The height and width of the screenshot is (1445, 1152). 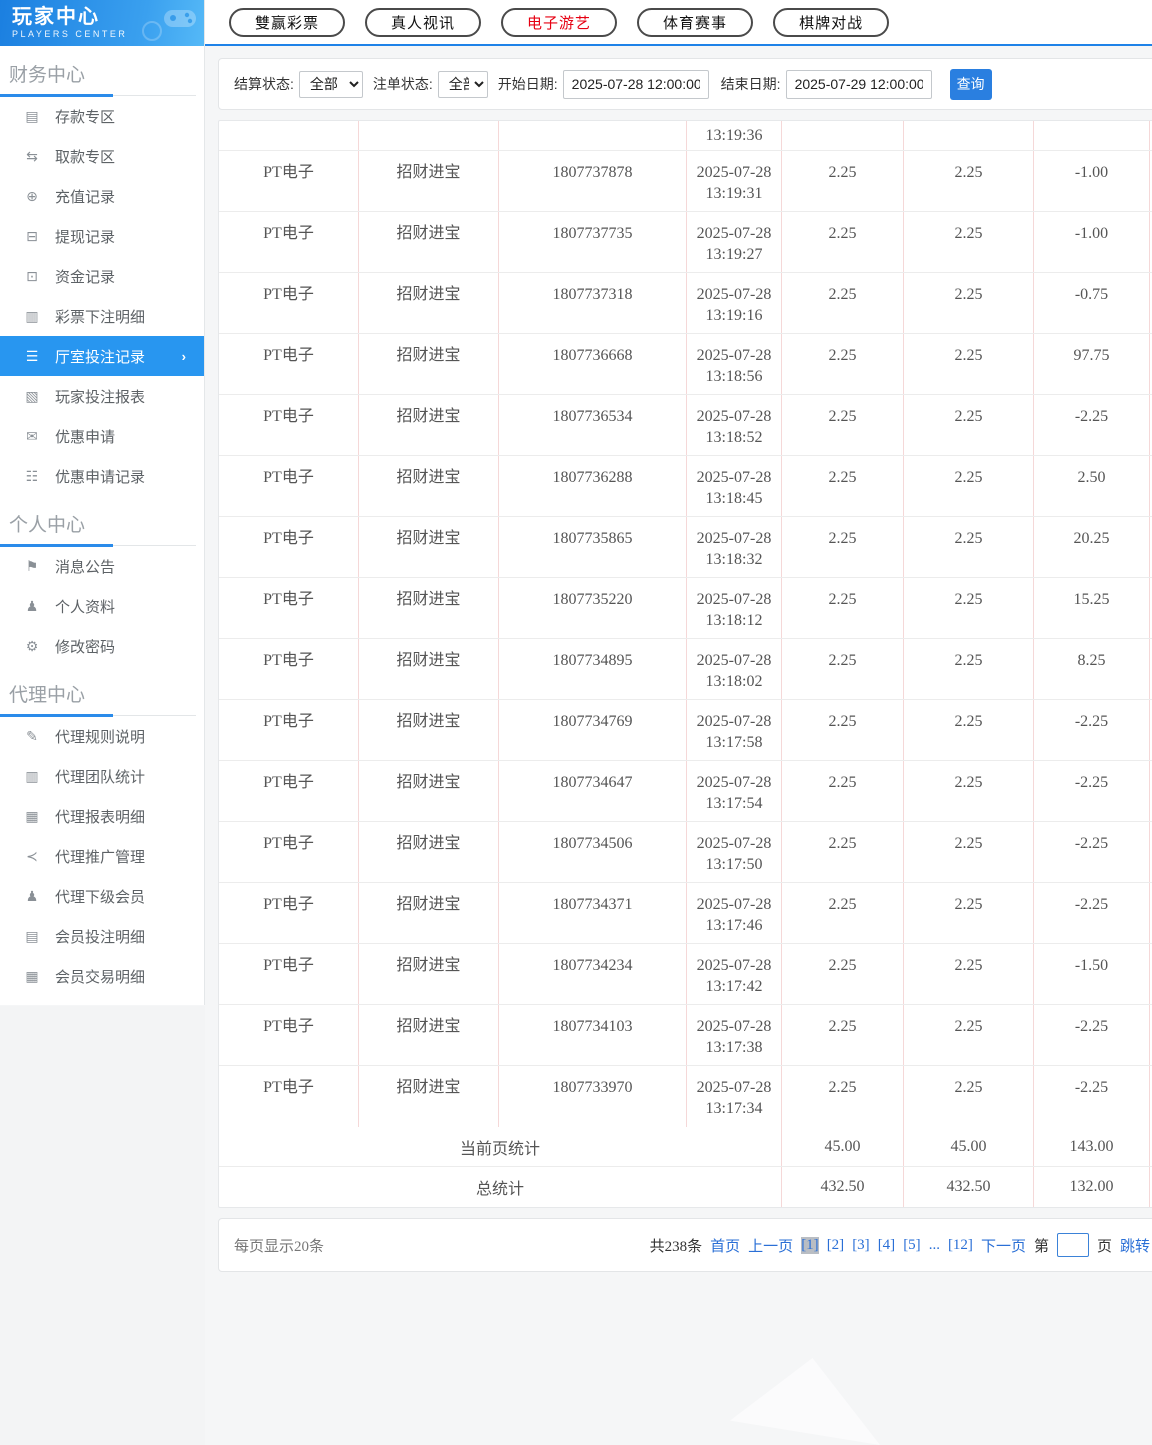 I want to click on total-summary-bet: 432.50, so click(x=842, y=1187).